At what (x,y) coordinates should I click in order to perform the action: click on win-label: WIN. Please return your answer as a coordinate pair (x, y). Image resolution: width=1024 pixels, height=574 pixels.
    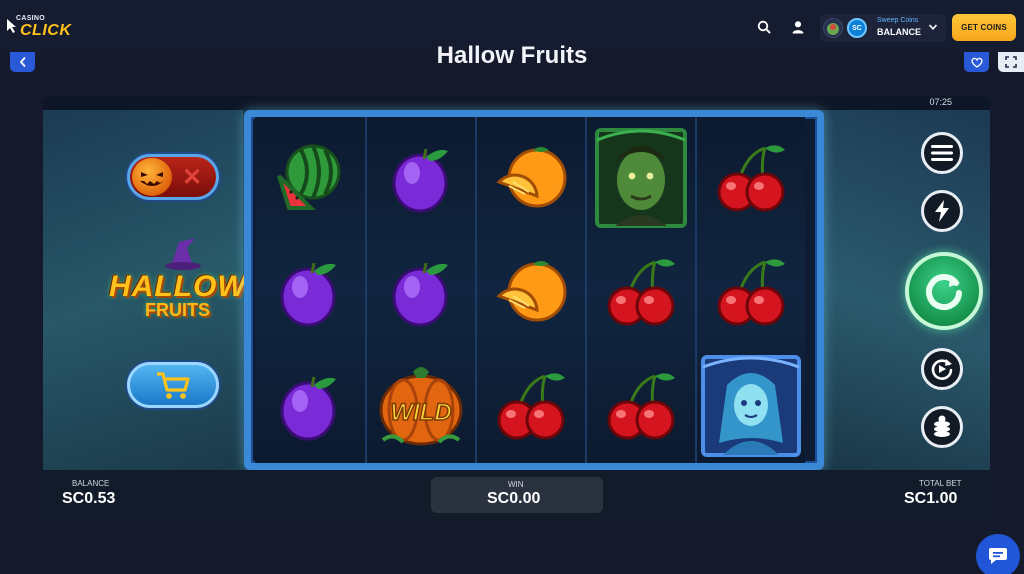
    Looking at the image, I should click on (516, 484).